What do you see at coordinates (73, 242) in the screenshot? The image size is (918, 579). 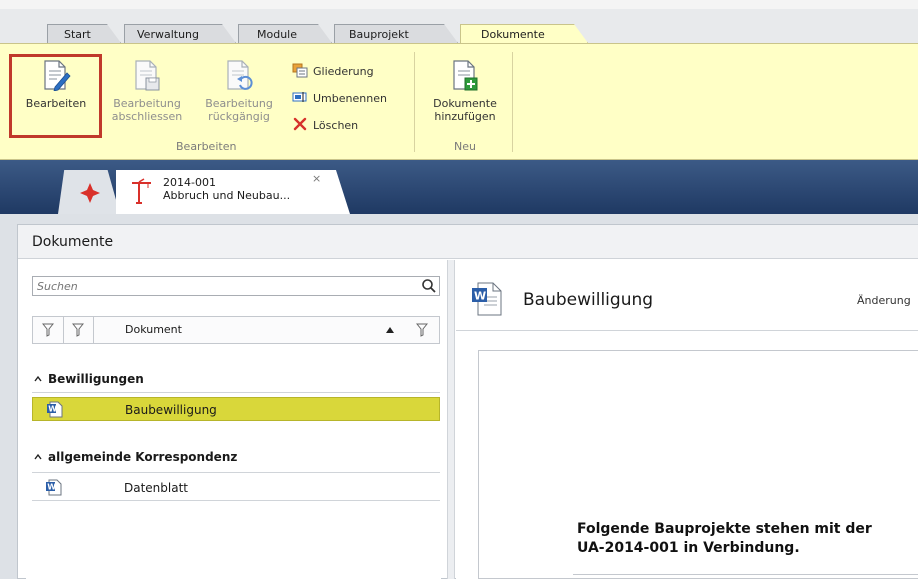 I see `panel-title: Dokumente` at bounding box center [73, 242].